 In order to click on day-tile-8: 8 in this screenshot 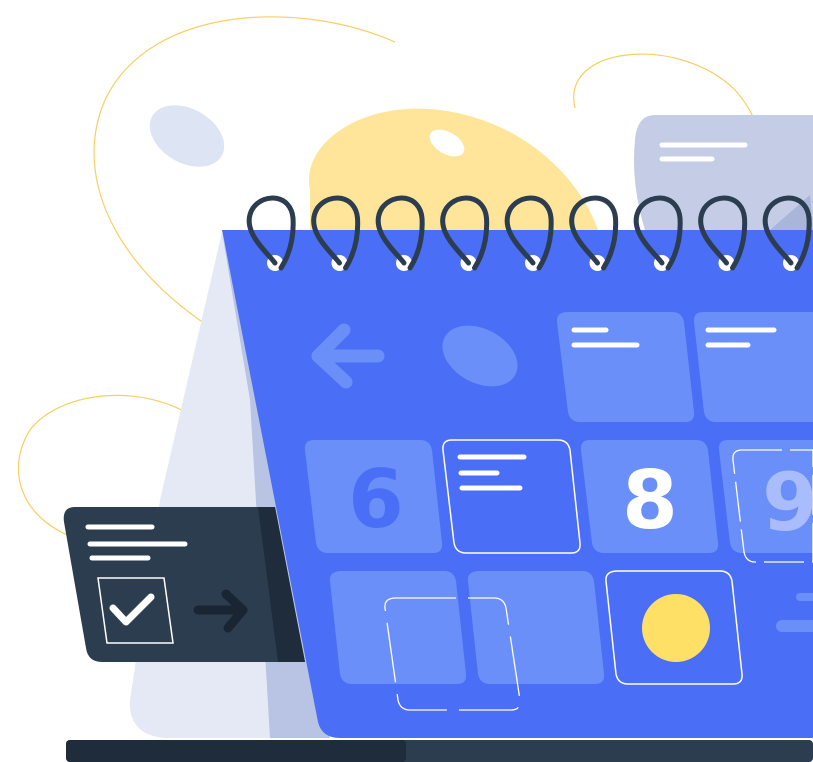, I will do `click(649, 496)`.